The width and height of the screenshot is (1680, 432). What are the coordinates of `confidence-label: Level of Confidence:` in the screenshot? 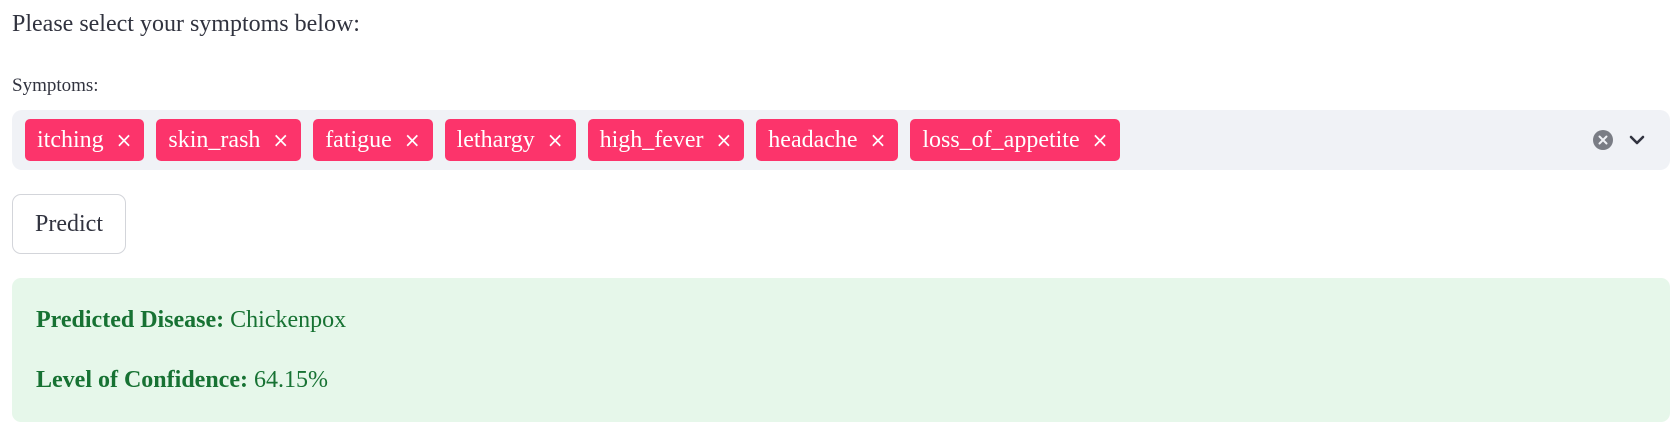 It's located at (142, 380).